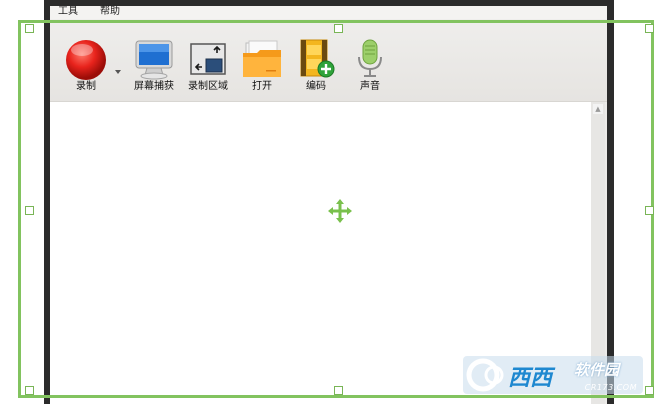  What do you see at coordinates (649, 210) in the screenshot?
I see `resize-handle-right` at bounding box center [649, 210].